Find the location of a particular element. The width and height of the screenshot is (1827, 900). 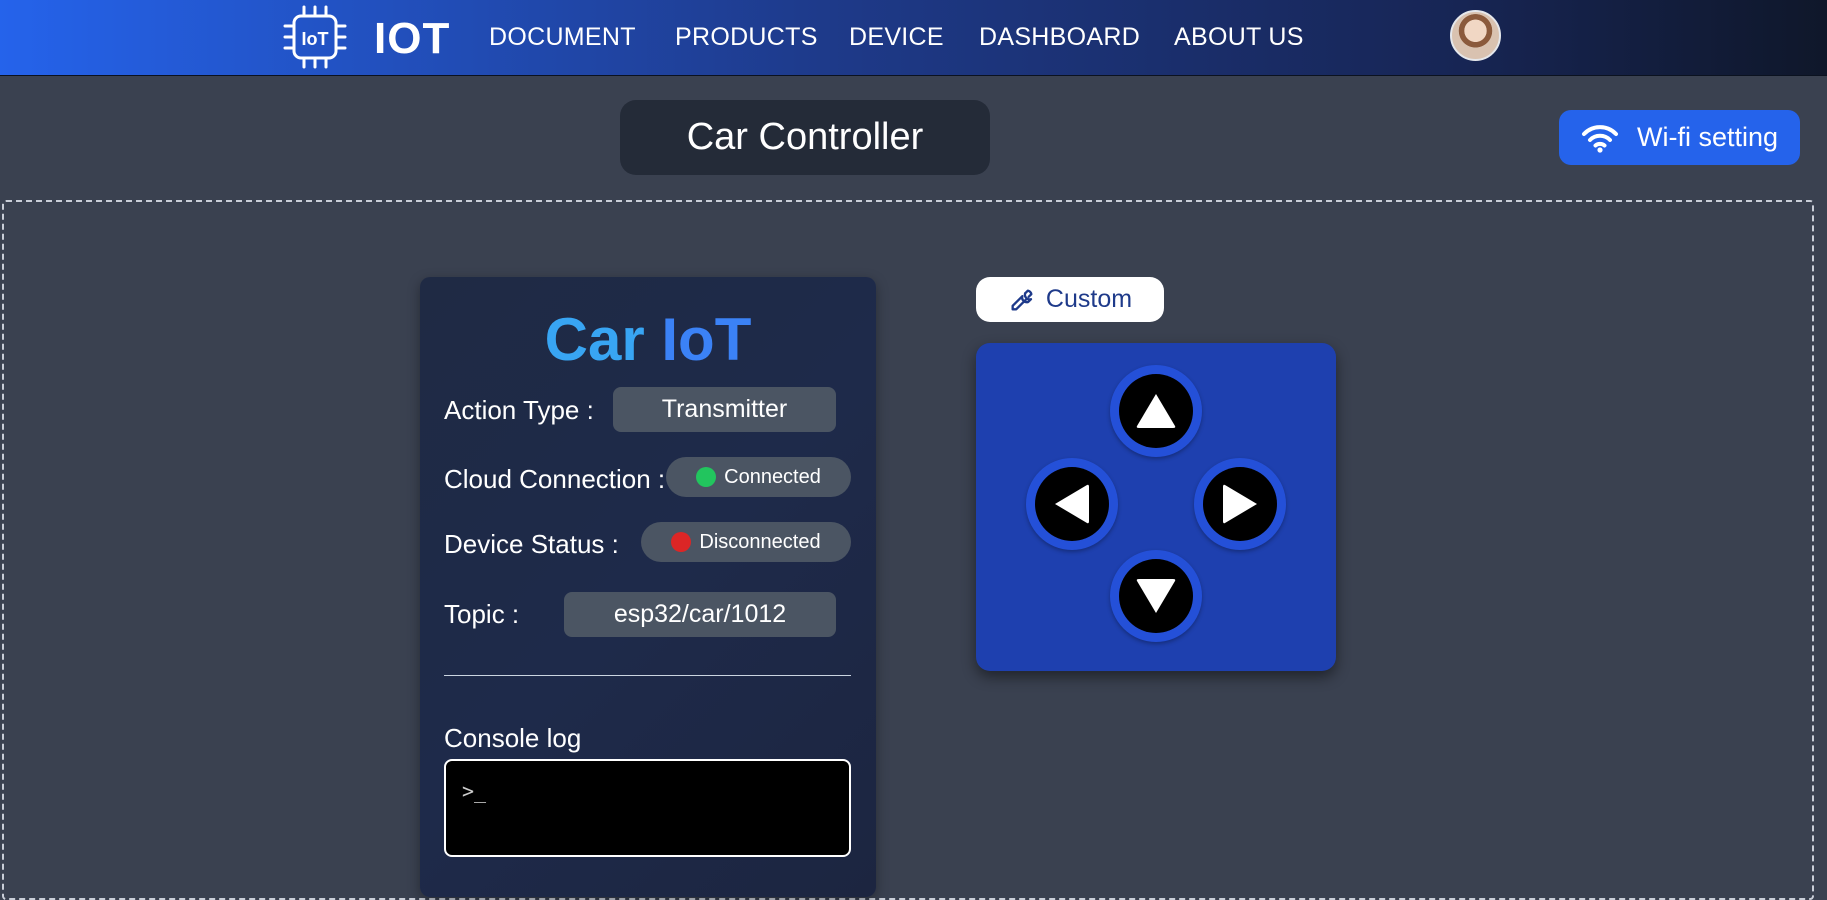

nav-dashboard: DASHBOARD is located at coordinates (1059, 37).